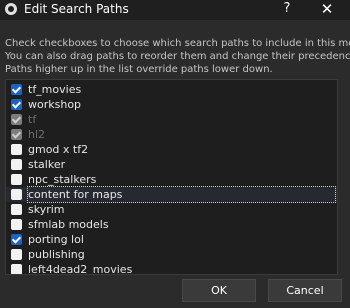  What do you see at coordinates (32, 119) in the screenshot?
I see `search-path-label: tf` at bounding box center [32, 119].